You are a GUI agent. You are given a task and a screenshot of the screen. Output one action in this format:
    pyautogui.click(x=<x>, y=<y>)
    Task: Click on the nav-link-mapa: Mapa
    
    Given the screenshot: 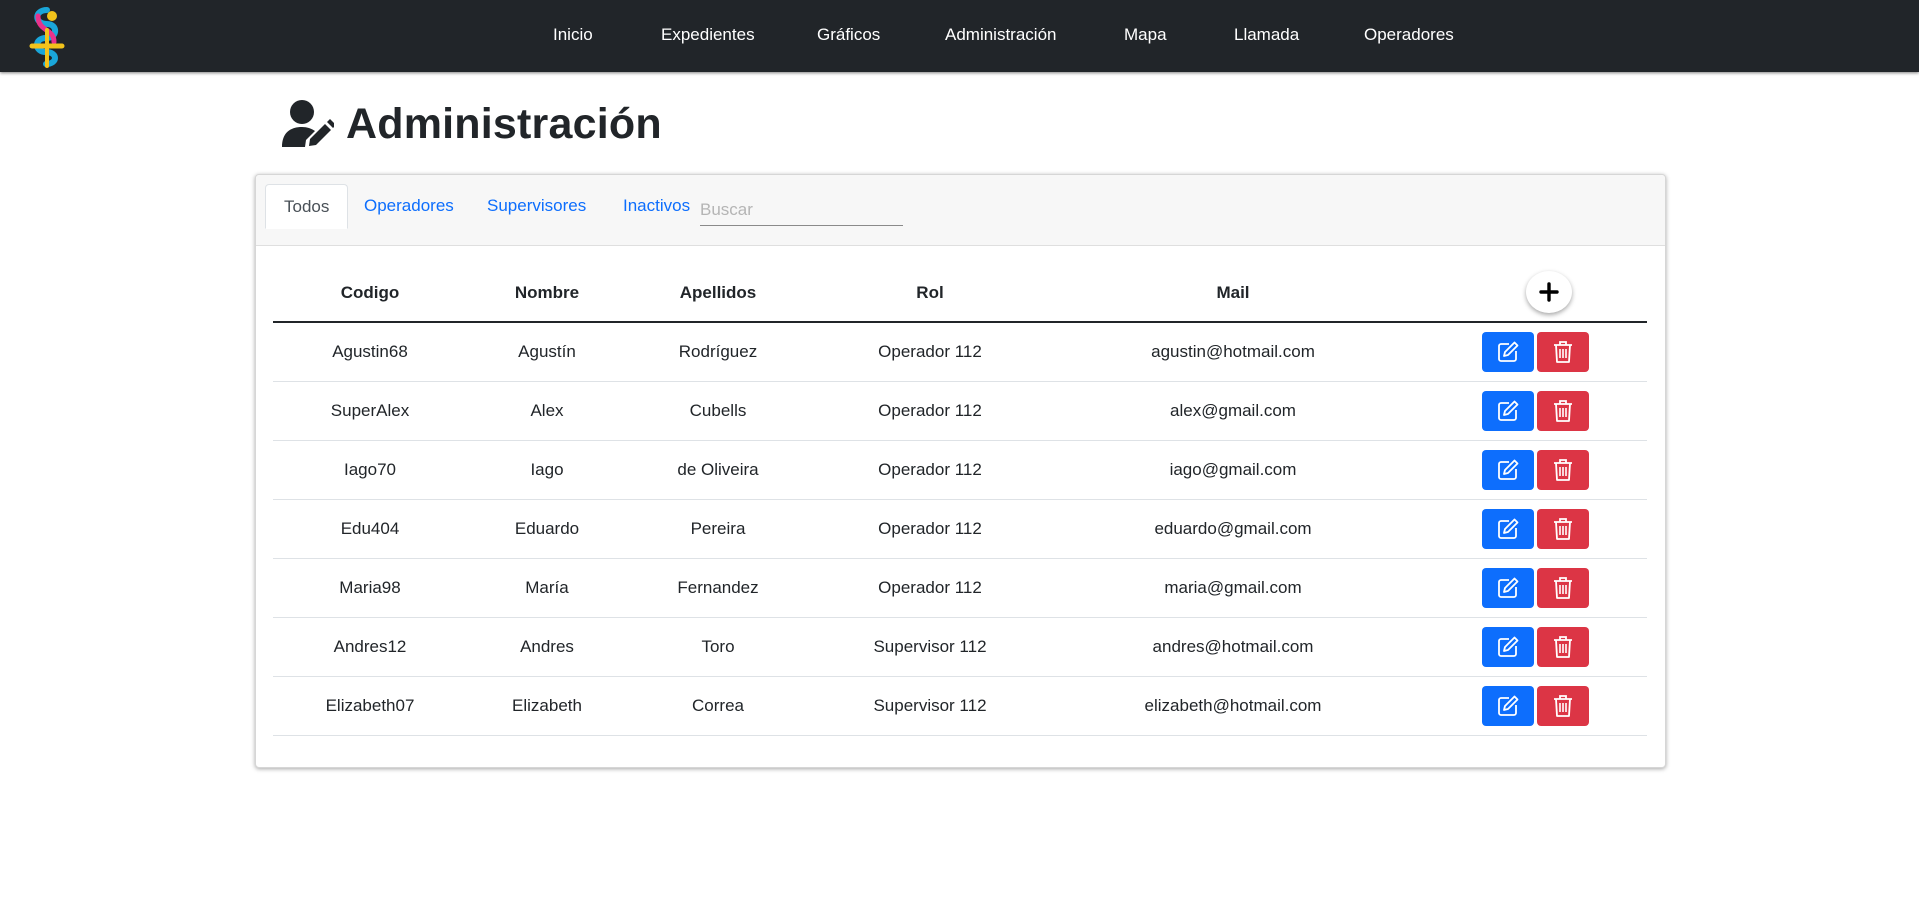 What is the action you would take?
    pyautogui.click(x=1145, y=35)
    